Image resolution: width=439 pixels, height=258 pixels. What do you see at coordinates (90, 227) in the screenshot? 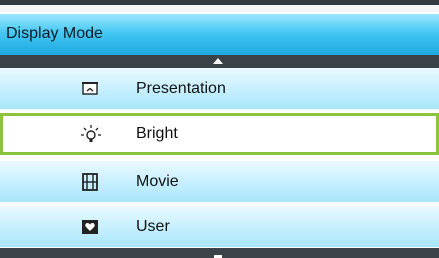
I see `user-heart-icon` at bounding box center [90, 227].